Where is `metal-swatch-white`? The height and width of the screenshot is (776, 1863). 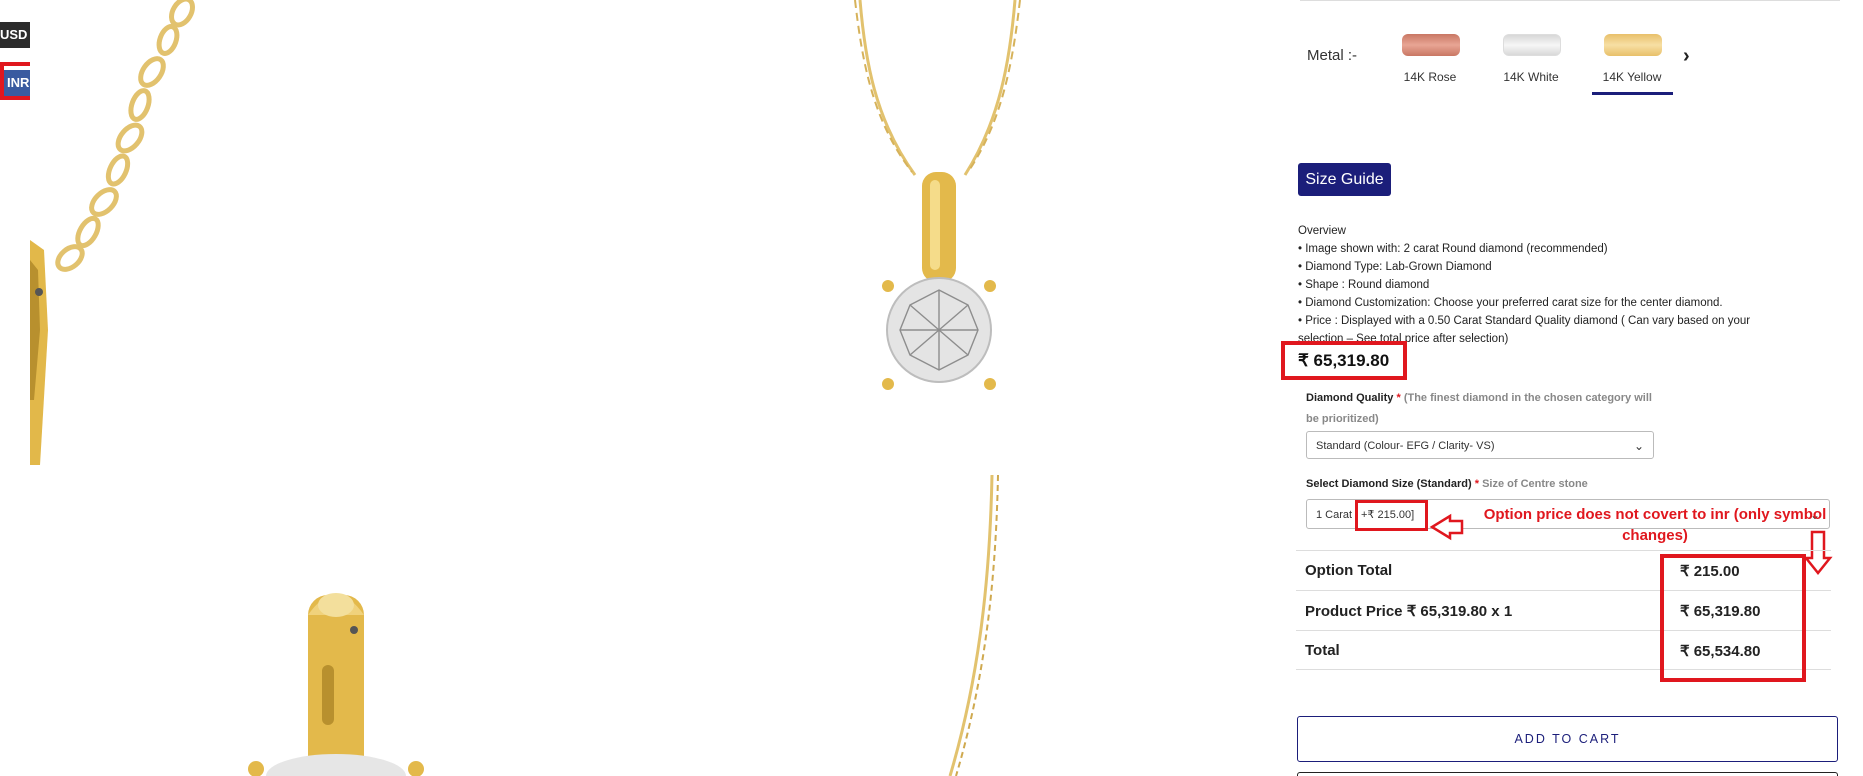 metal-swatch-white is located at coordinates (1532, 45).